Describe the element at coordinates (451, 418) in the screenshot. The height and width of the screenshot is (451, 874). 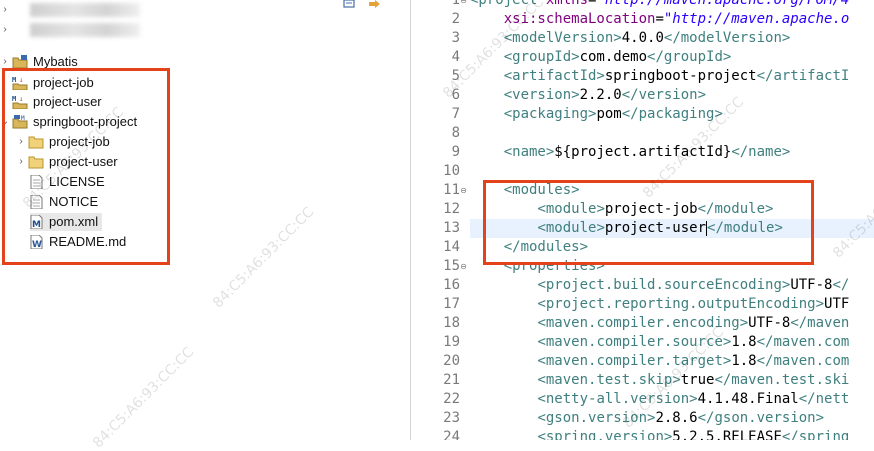
I see `line-number: 23` at that location.